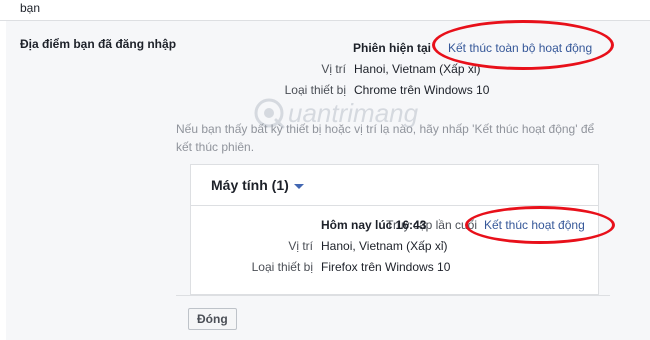  I want to click on device-card-header: Máy tính (1), so click(394, 185).